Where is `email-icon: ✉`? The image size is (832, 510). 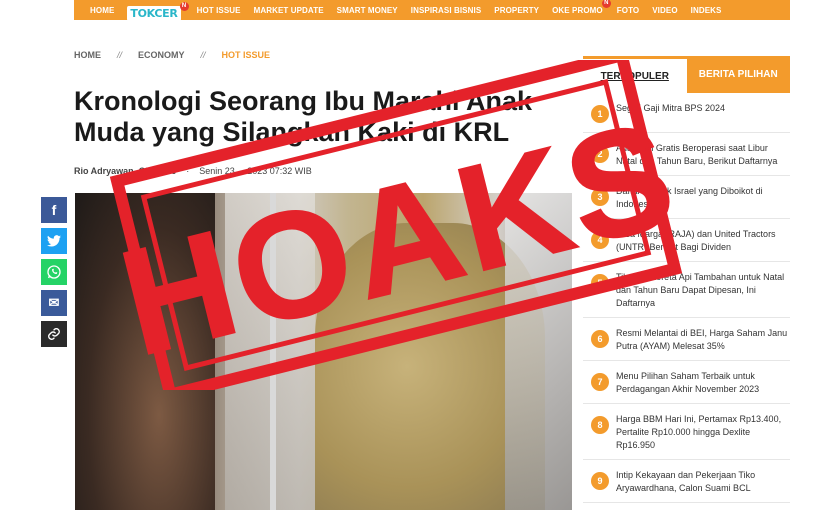 email-icon: ✉ is located at coordinates (54, 302).